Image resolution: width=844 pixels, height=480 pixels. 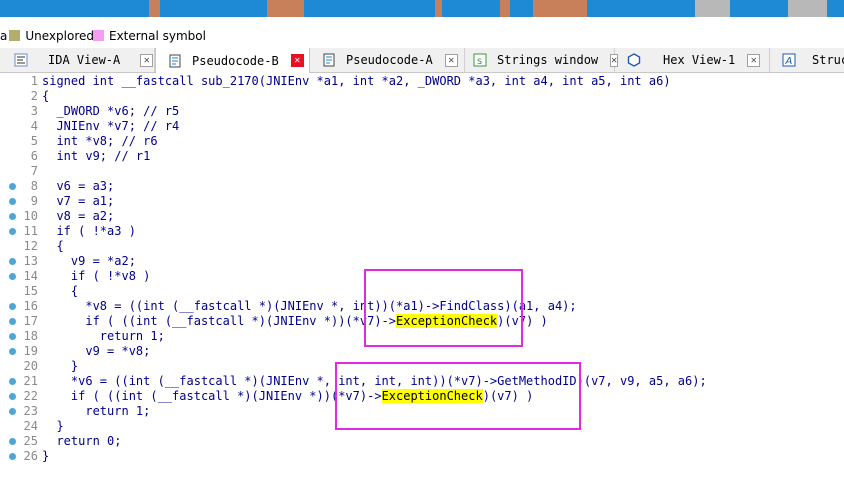 What do you see at coordinates (422, 35) in the screenshot?
I see `legend: a Unexplored External symbol` at bounding box center [422, 35].